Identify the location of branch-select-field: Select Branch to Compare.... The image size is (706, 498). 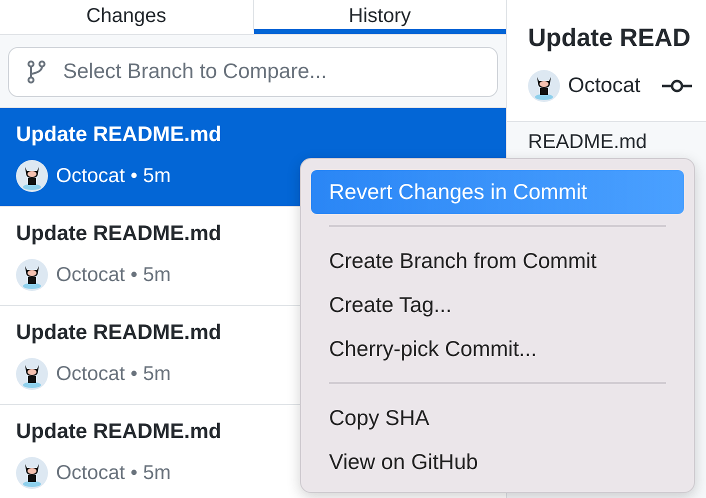
(253, 72).